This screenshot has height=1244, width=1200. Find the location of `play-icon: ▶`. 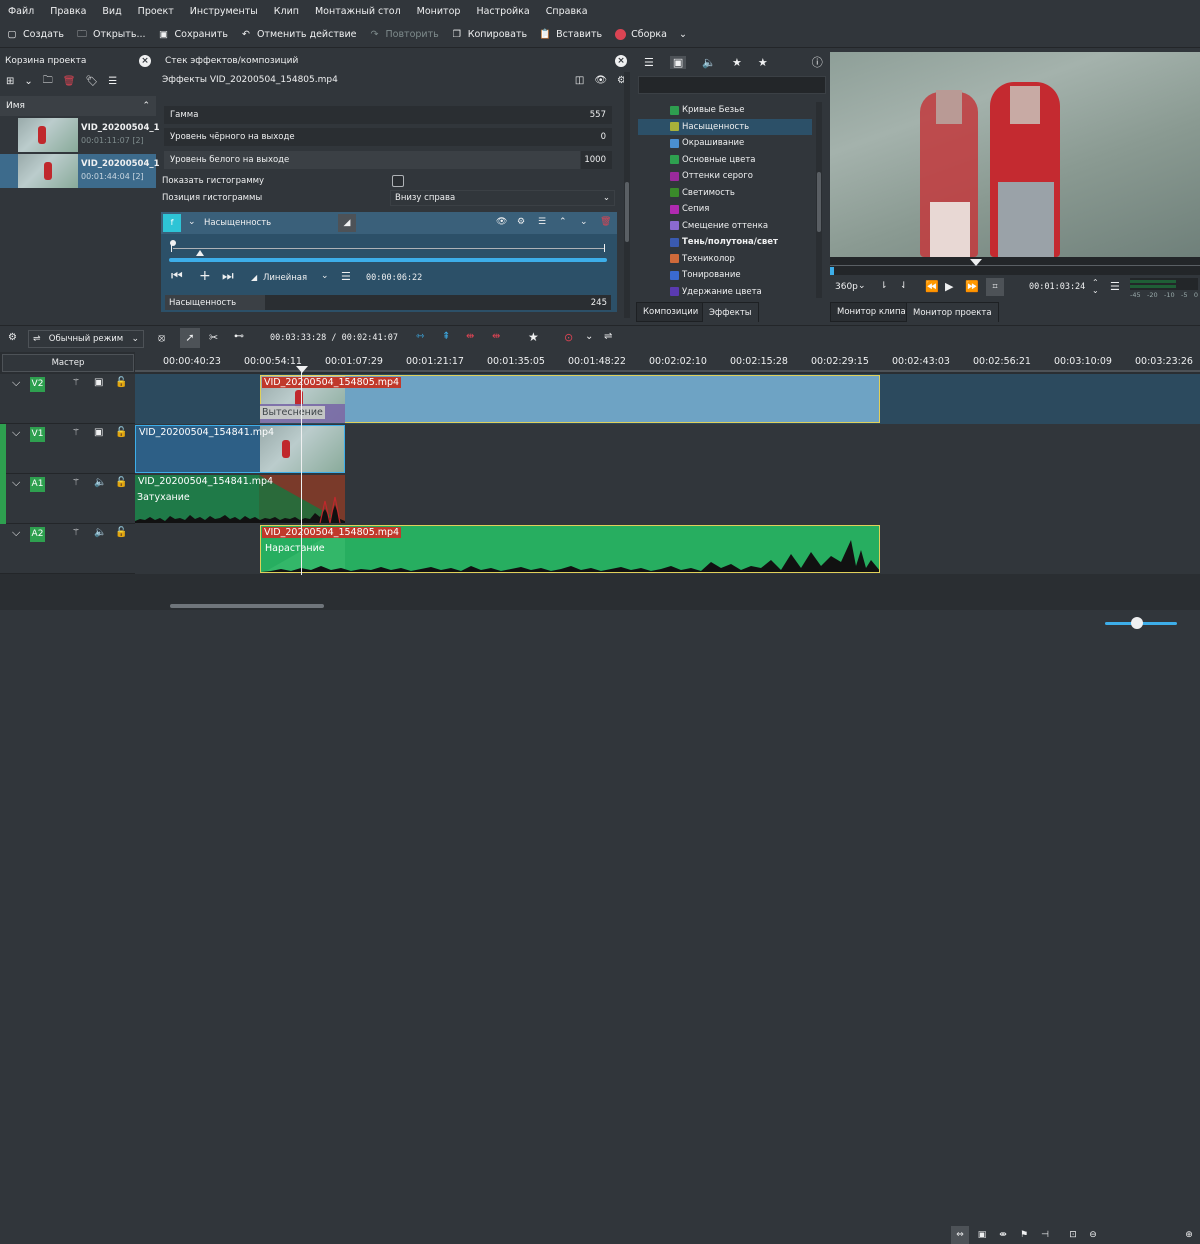

play-icon: ▶ is located at coordinates (949, 286).